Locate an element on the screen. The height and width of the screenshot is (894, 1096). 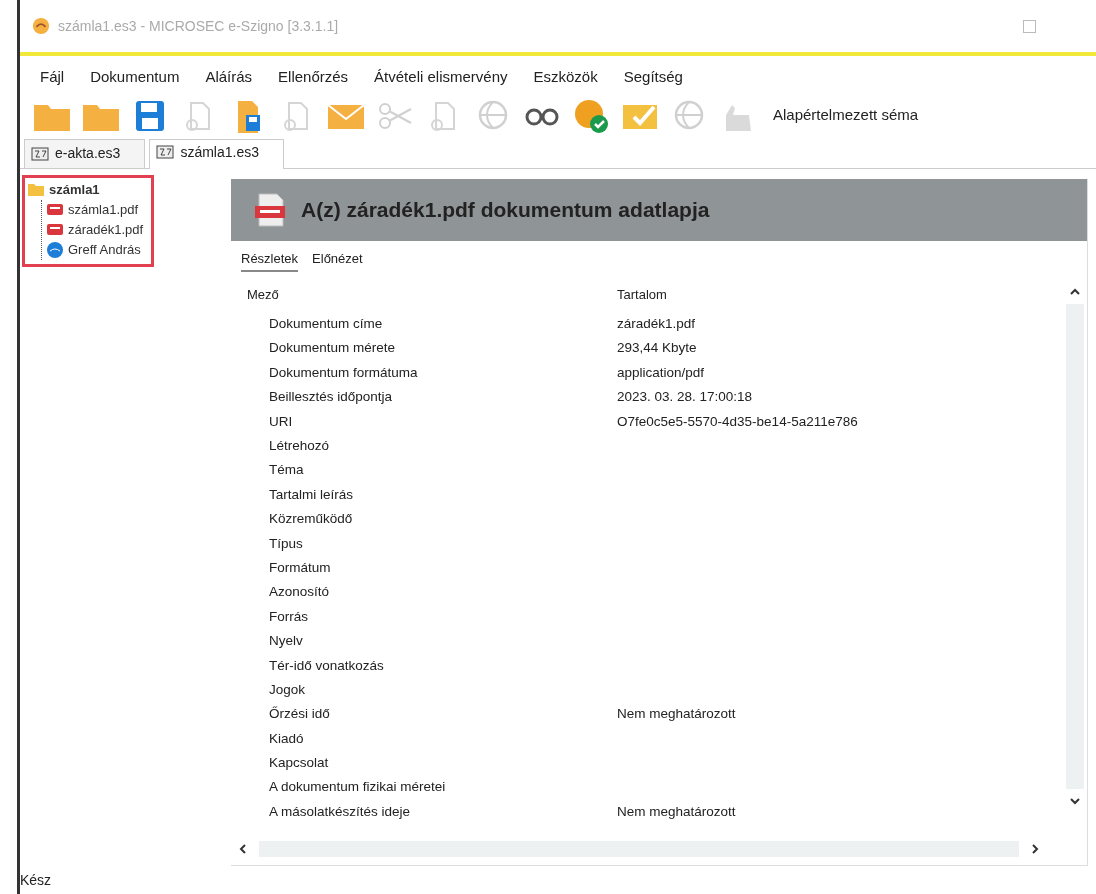
field-name: Kiadó is located at coordinates (286, 738).